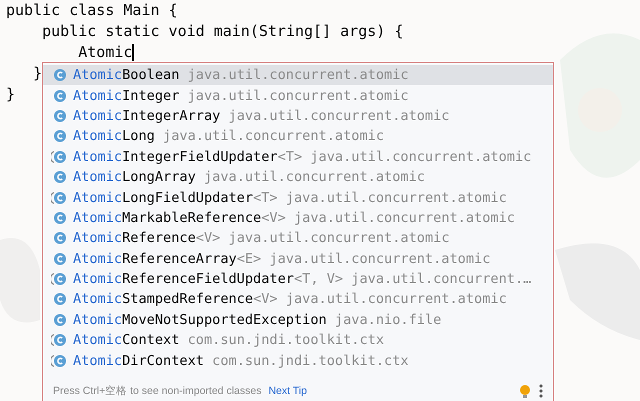  Describe the element at coordinates (249, 177) in the screenshot. I see `completion-text: AtomicLongArray java.util.concurrent.atomic` at that location.